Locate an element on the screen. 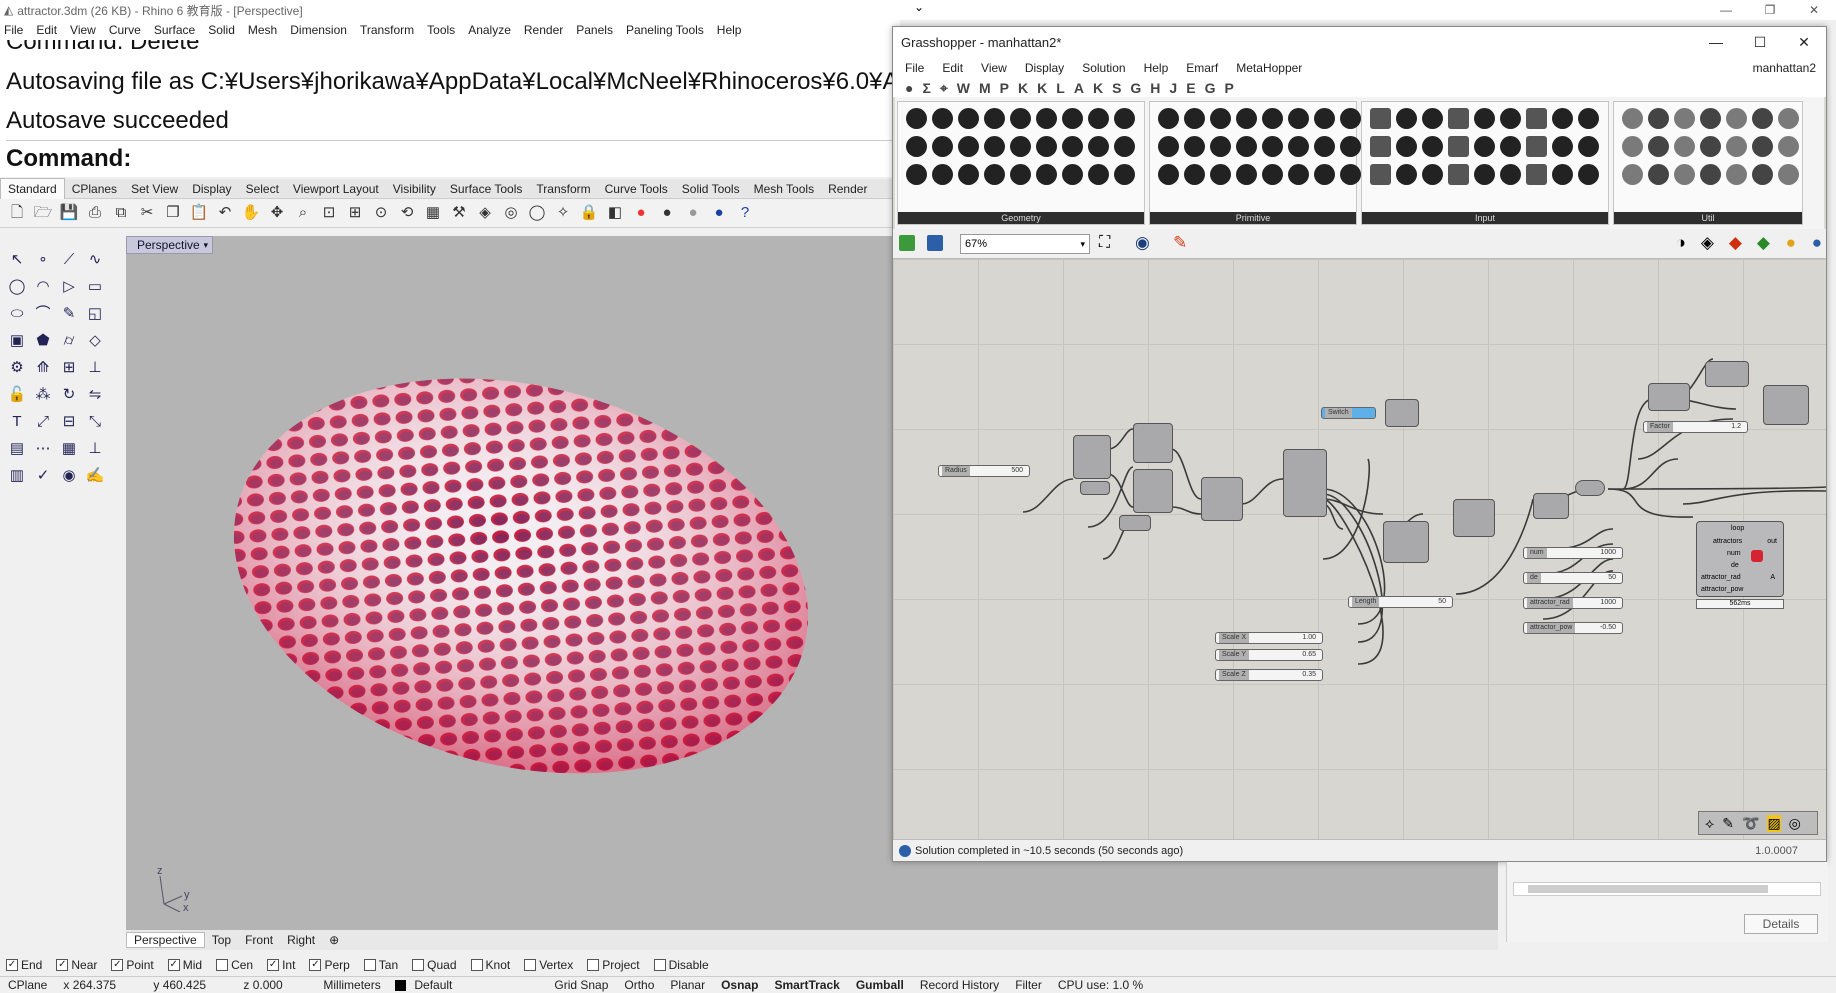 This screenshot has width=1836, height=993. checkbox-icon is located at coordinates (476, 965).